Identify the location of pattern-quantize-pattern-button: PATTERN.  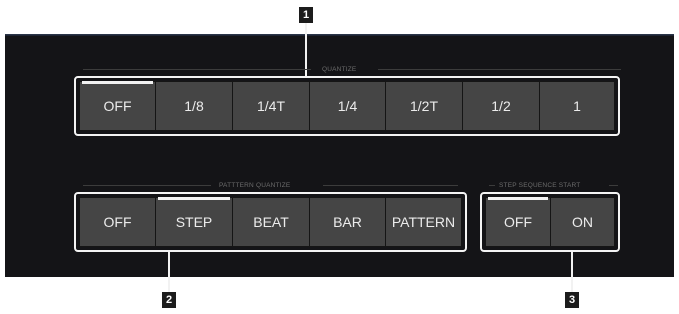
(423, 222).